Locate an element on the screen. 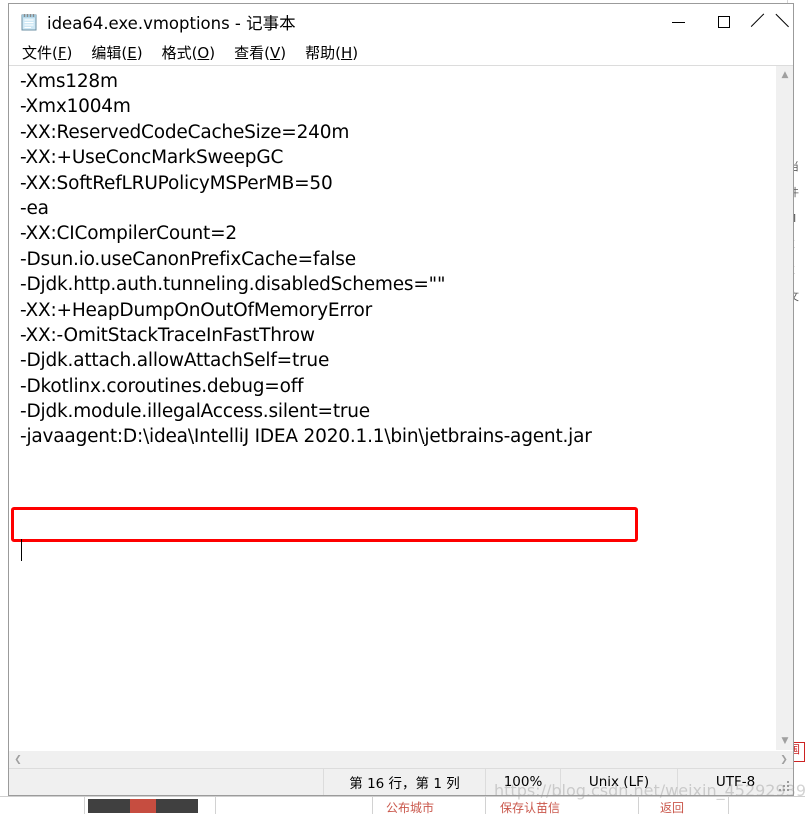  horizontal-scrollbar: ❮ ❯ is located at coordinates (401, 759).